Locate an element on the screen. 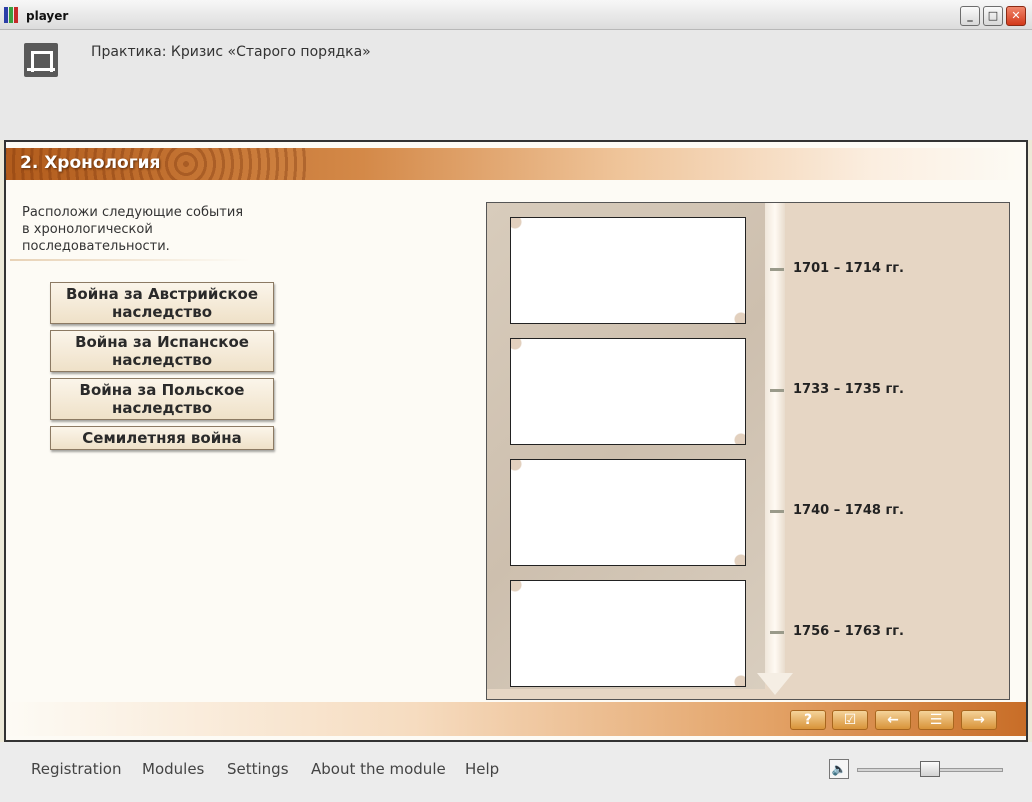 The image size is (1032, 802). course-header: Практика: Кризис «Старого порядка» is located at coordinates (516, 85).